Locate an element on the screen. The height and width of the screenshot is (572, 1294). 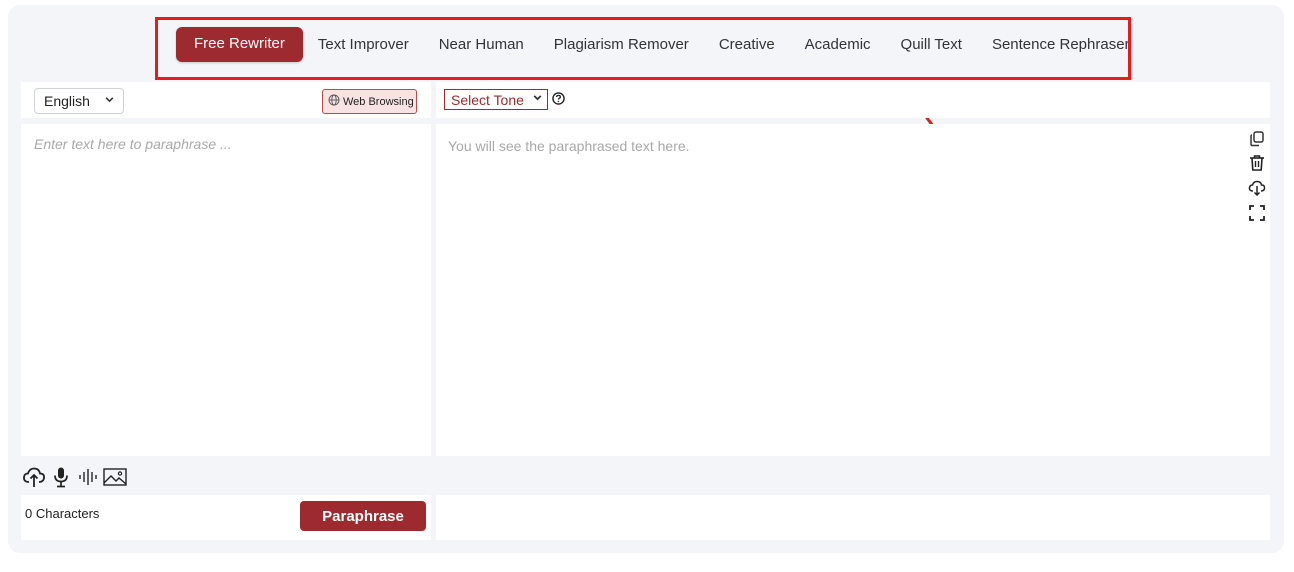
language-select: English is located at coordinates (79, 101).